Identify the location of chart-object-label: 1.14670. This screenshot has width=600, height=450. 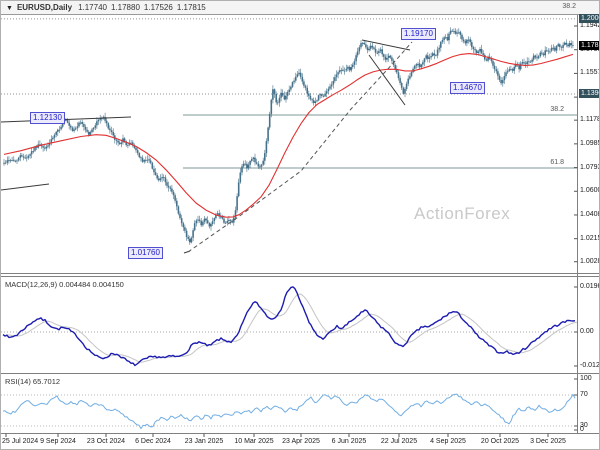
(467, 88).